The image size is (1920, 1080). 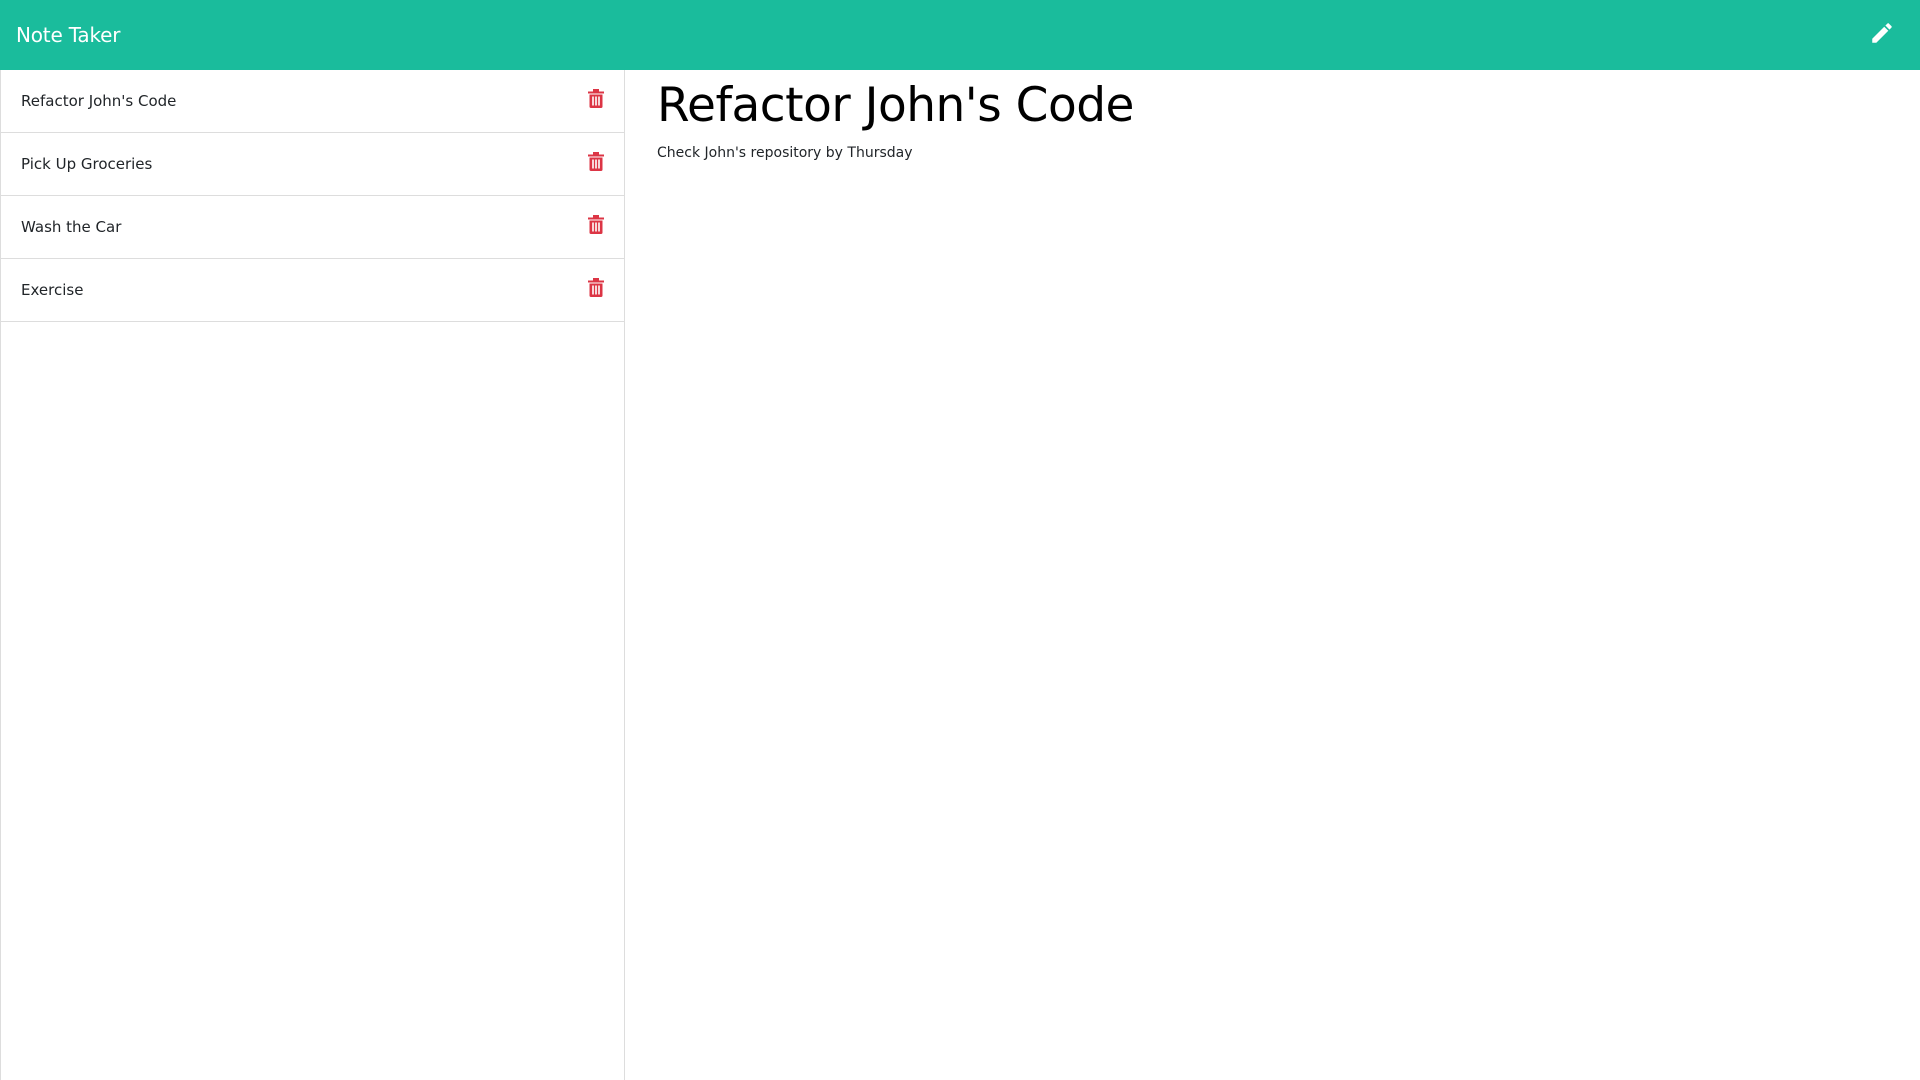 I want to click on note-title: Exercise, so click(x=52, y=290).